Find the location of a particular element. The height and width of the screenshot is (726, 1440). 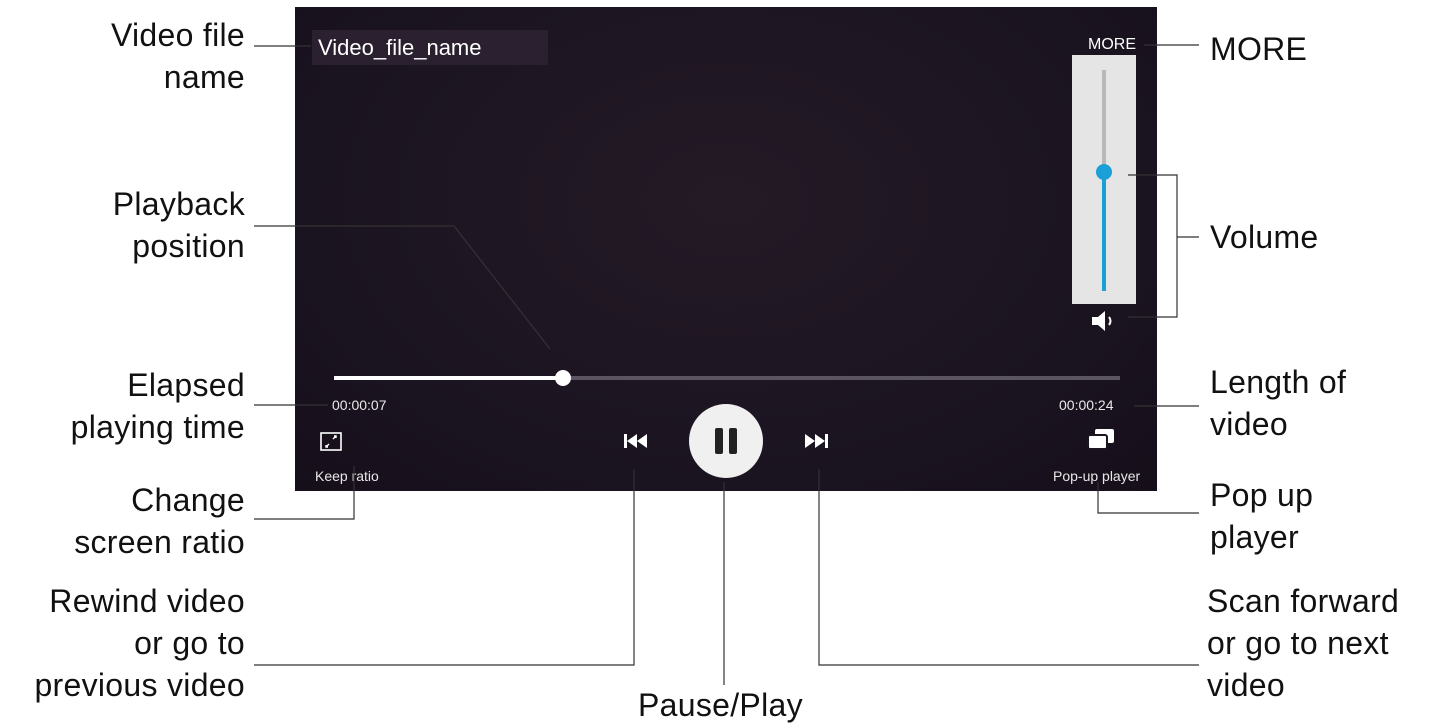

total-time: 00:00:24 is located at coordinates (1086, 405).